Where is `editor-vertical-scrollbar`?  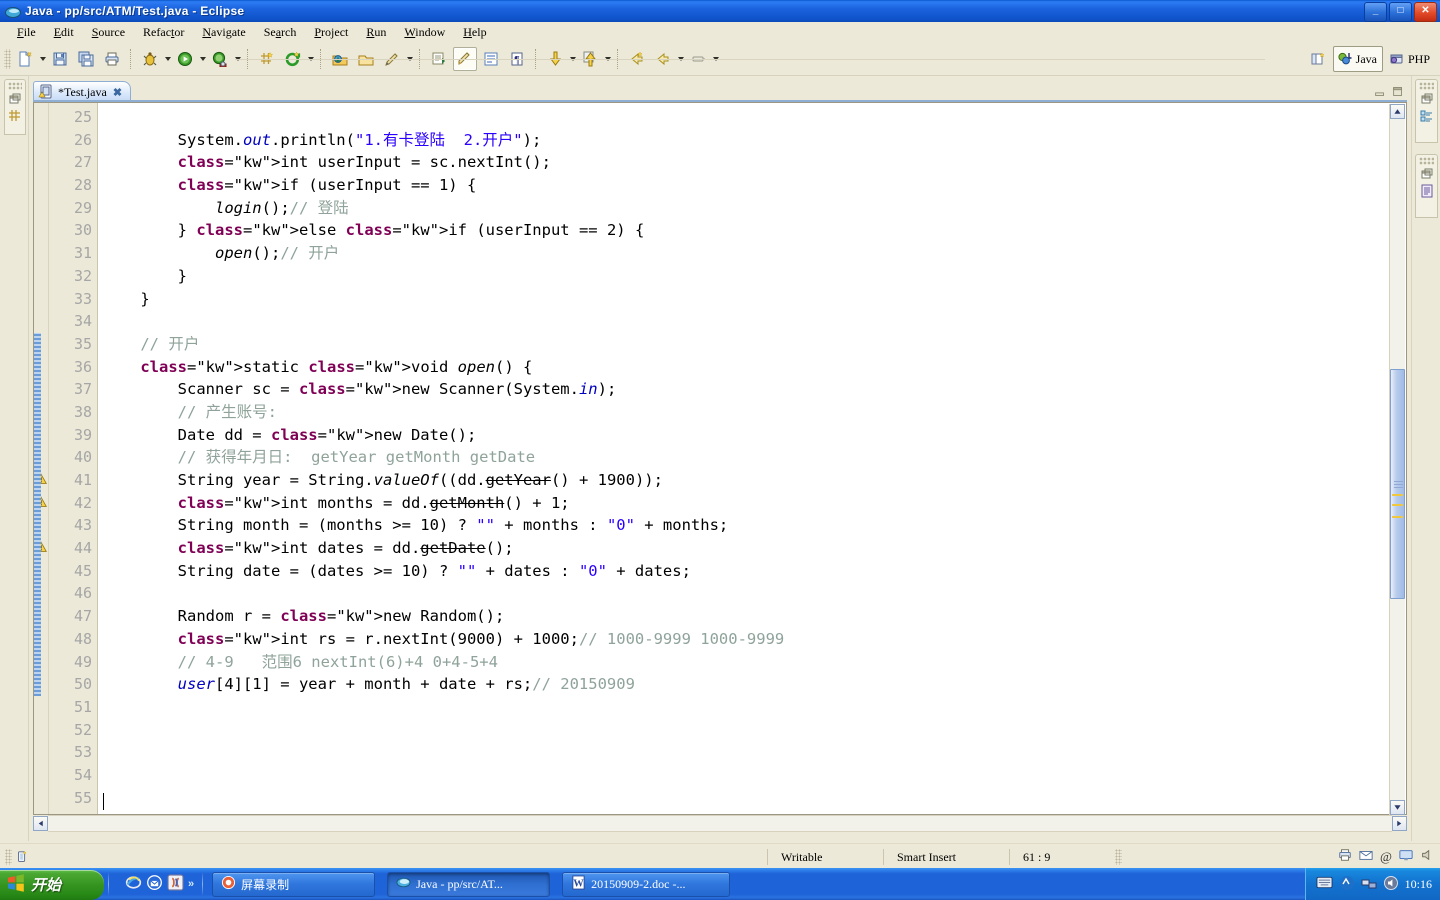 editor-vertical-scrollbar is located at coordinates (1397, 459).